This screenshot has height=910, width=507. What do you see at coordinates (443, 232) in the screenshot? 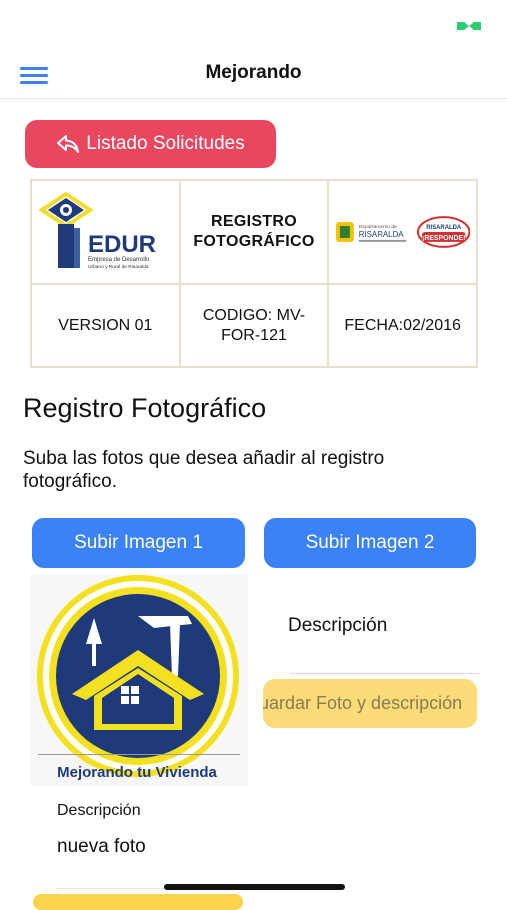
I see `risaralda-responde-logo: RISARALDA ¡RESPONDE!` at bounding box center [443, 232].